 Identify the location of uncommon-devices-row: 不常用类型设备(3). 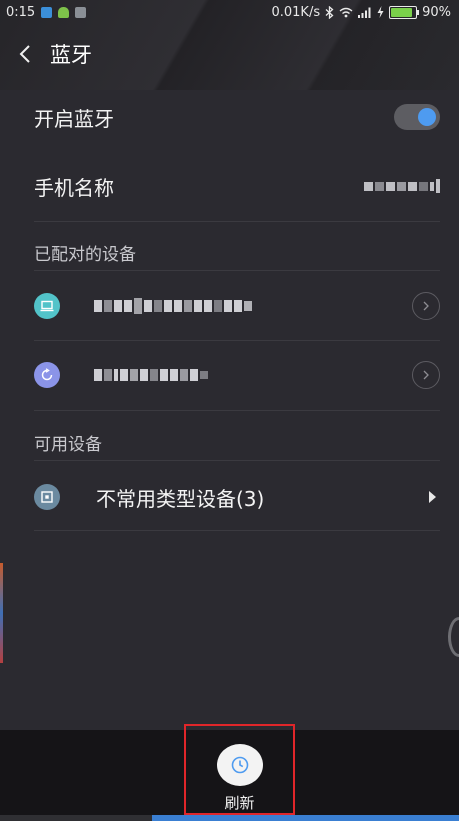
(237, 497).